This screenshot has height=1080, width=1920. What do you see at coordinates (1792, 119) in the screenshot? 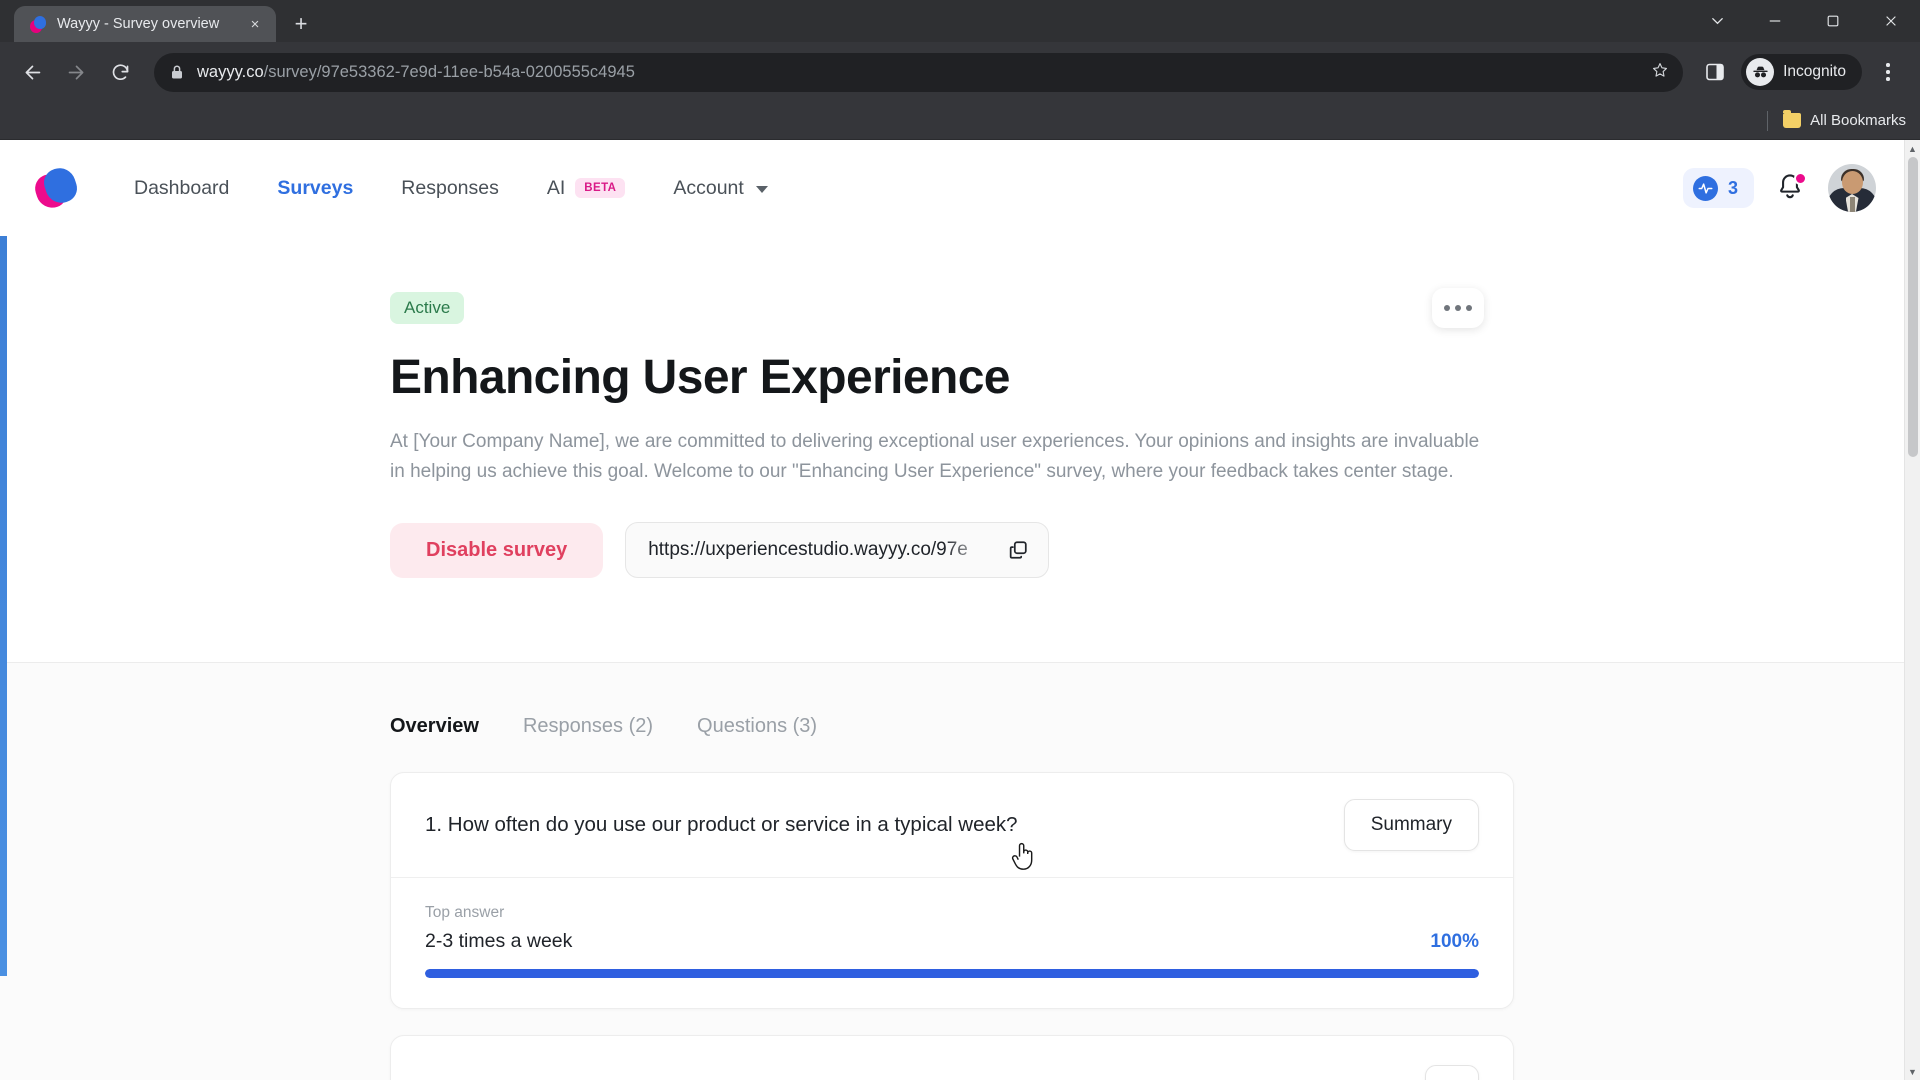
I see `folder-icon` at bounding box center [1792, 119].